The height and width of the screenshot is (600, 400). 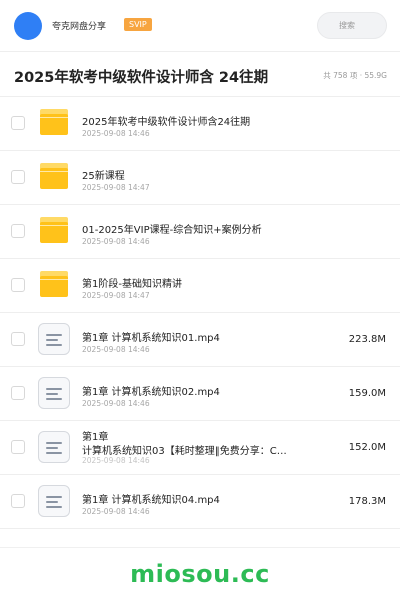 What do you see at coordinates (200, 286) in the screenshot?
I see `list-item: 第1阶段-基础知识精讲 2025-09-08 14:47` at bounding box center [200, 286].